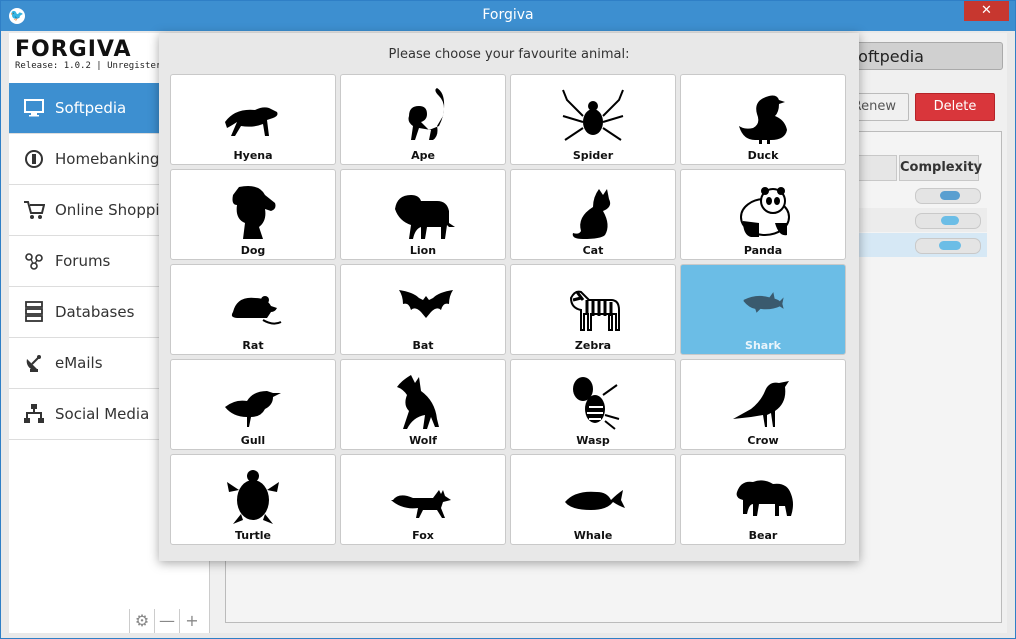  Describe the element at coordinates (876, 168) in the screenshot. I see `column-header-cell` at that location.